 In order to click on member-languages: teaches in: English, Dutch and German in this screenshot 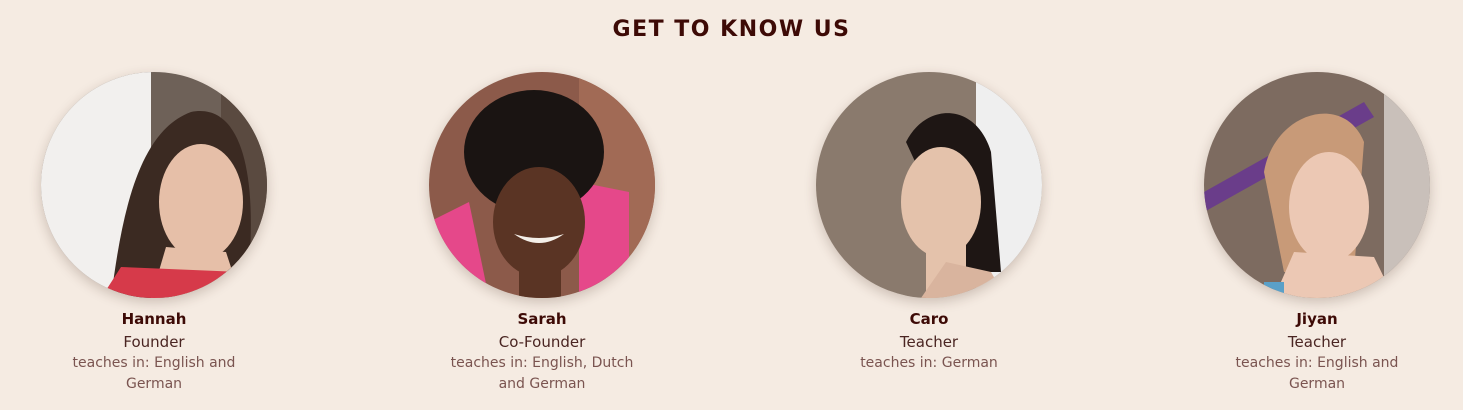, I will do `click(542, 373)`.